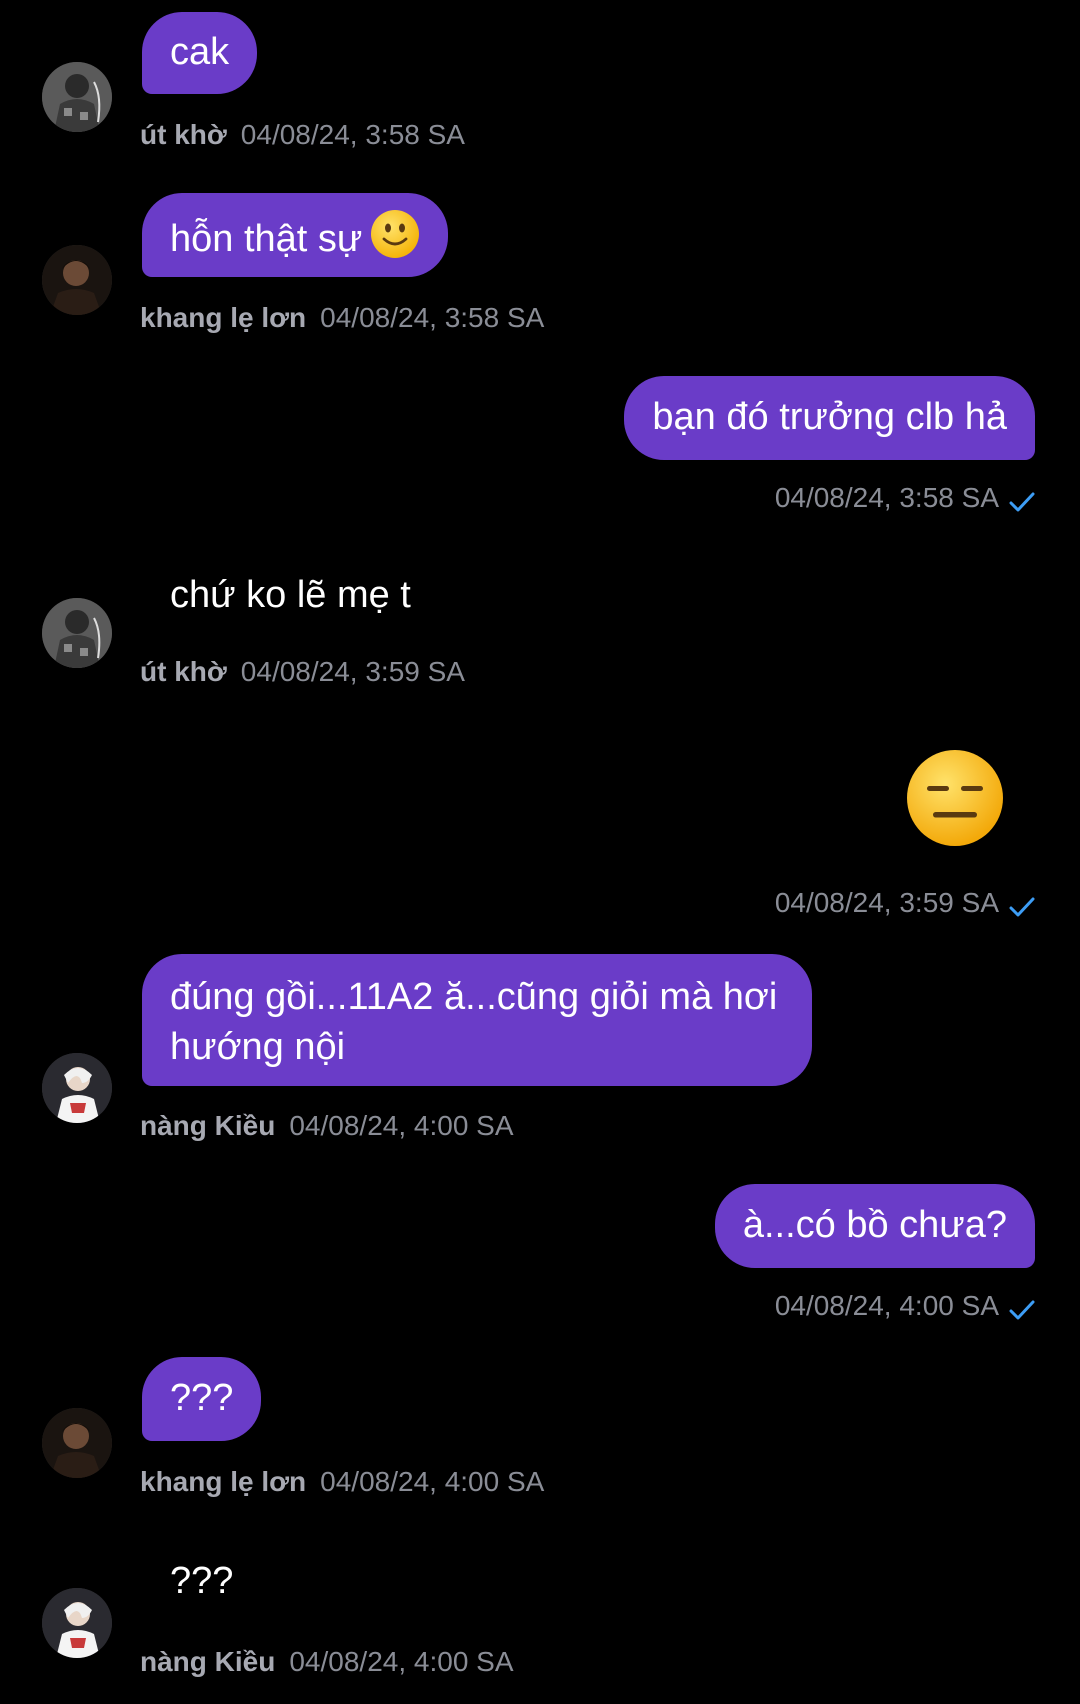 This screenshot has width=1080, height=1704. What do you see at coordinates (290, 595) in the screenshot?
I see `message-text: chứ ko lẽ mẹ t` at bounding box center [290, 595].